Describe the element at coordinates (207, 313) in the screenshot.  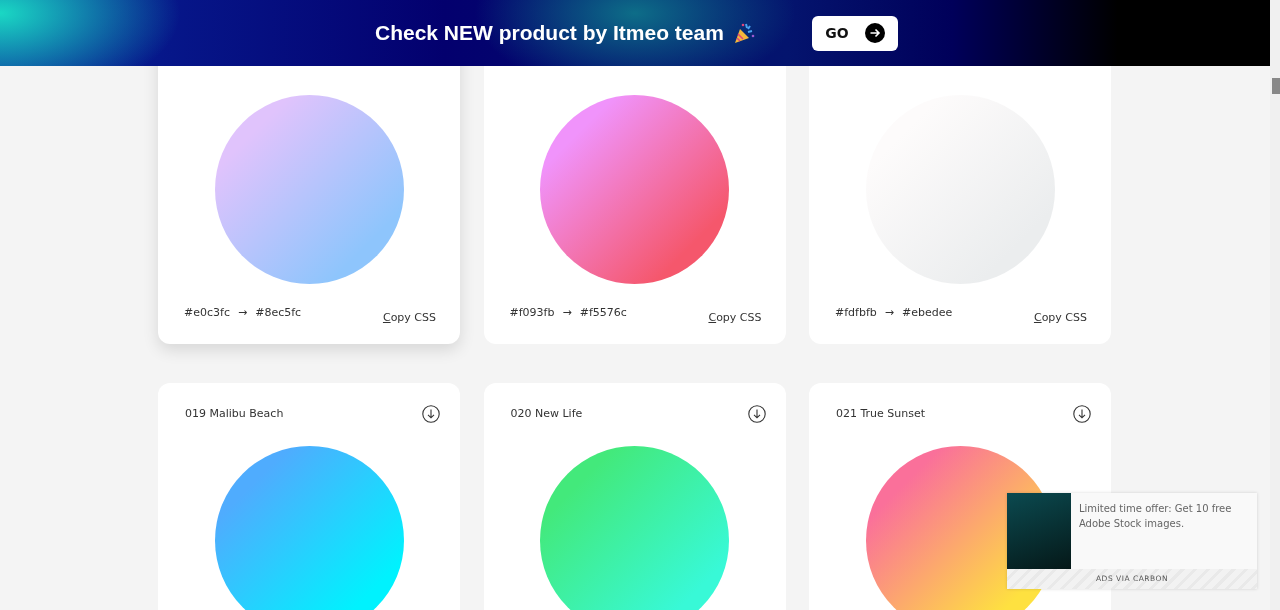
I see `color-code: #e0c3fc` at that location.